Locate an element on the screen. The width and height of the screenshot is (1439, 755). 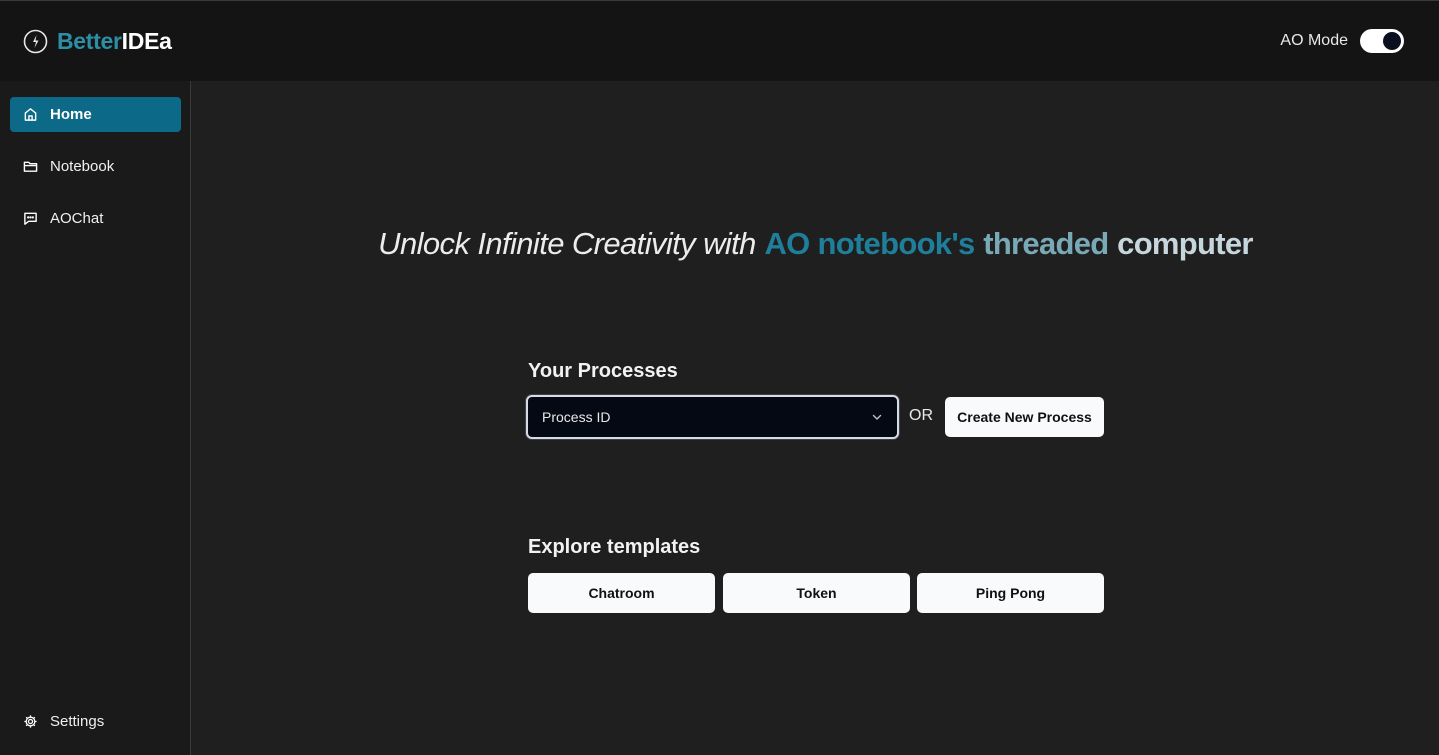
sidebar-item-settings: Settings is located at coordinates (95, 721).